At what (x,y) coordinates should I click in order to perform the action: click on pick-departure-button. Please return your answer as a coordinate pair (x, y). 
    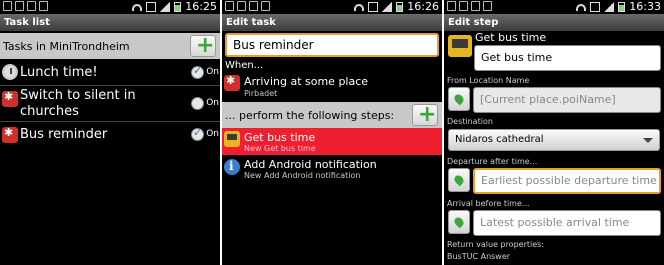
    Looking at the image, I should click on (459, 180).